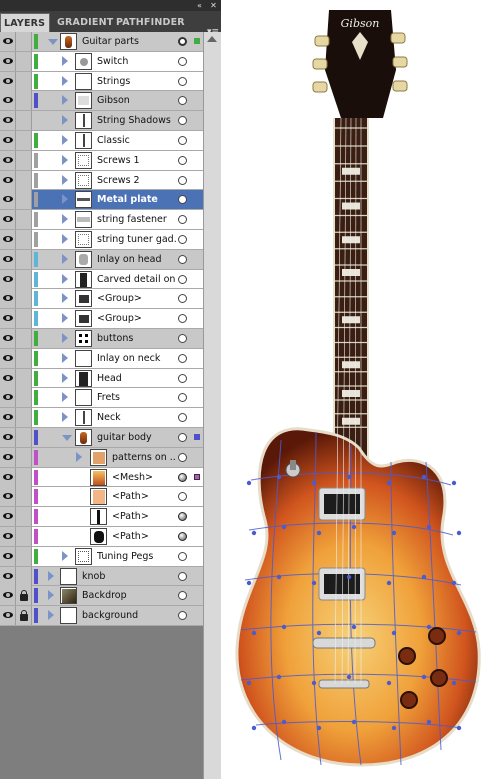  What do you see at coordinates (136, 120) in the screenshot?
I see `layer-name: String Shadows` at bounding box center [136, 120].